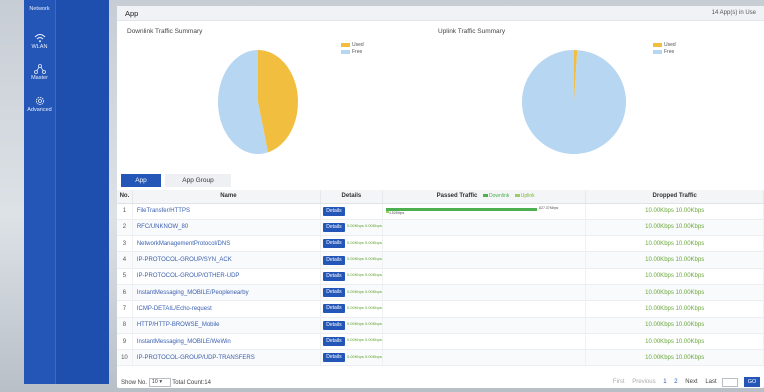 The height and width of the screenshot is (392, 764). Describe the element at coordinates (226, 228) in the screenshot. I see `app-name: RFC/UNKNOW_80` at that location.